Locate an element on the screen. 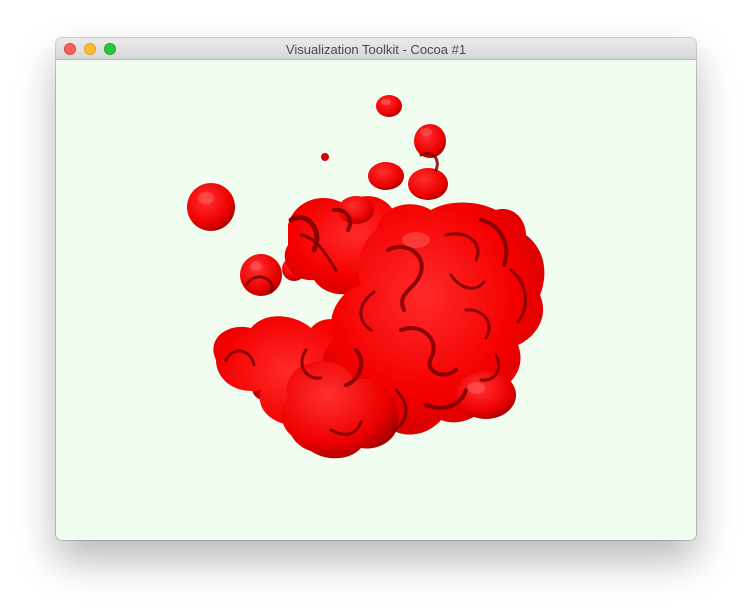  title-bar: Visualization Toolkit - Cocoa #1 is located at coordinates (376, 49).